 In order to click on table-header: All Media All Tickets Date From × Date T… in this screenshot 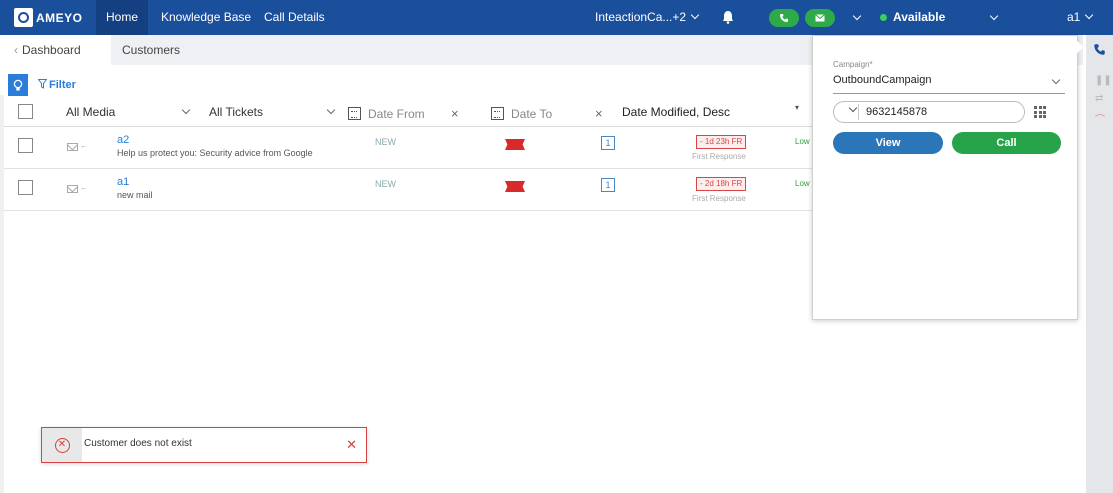, I will do `click(406, 112)`.